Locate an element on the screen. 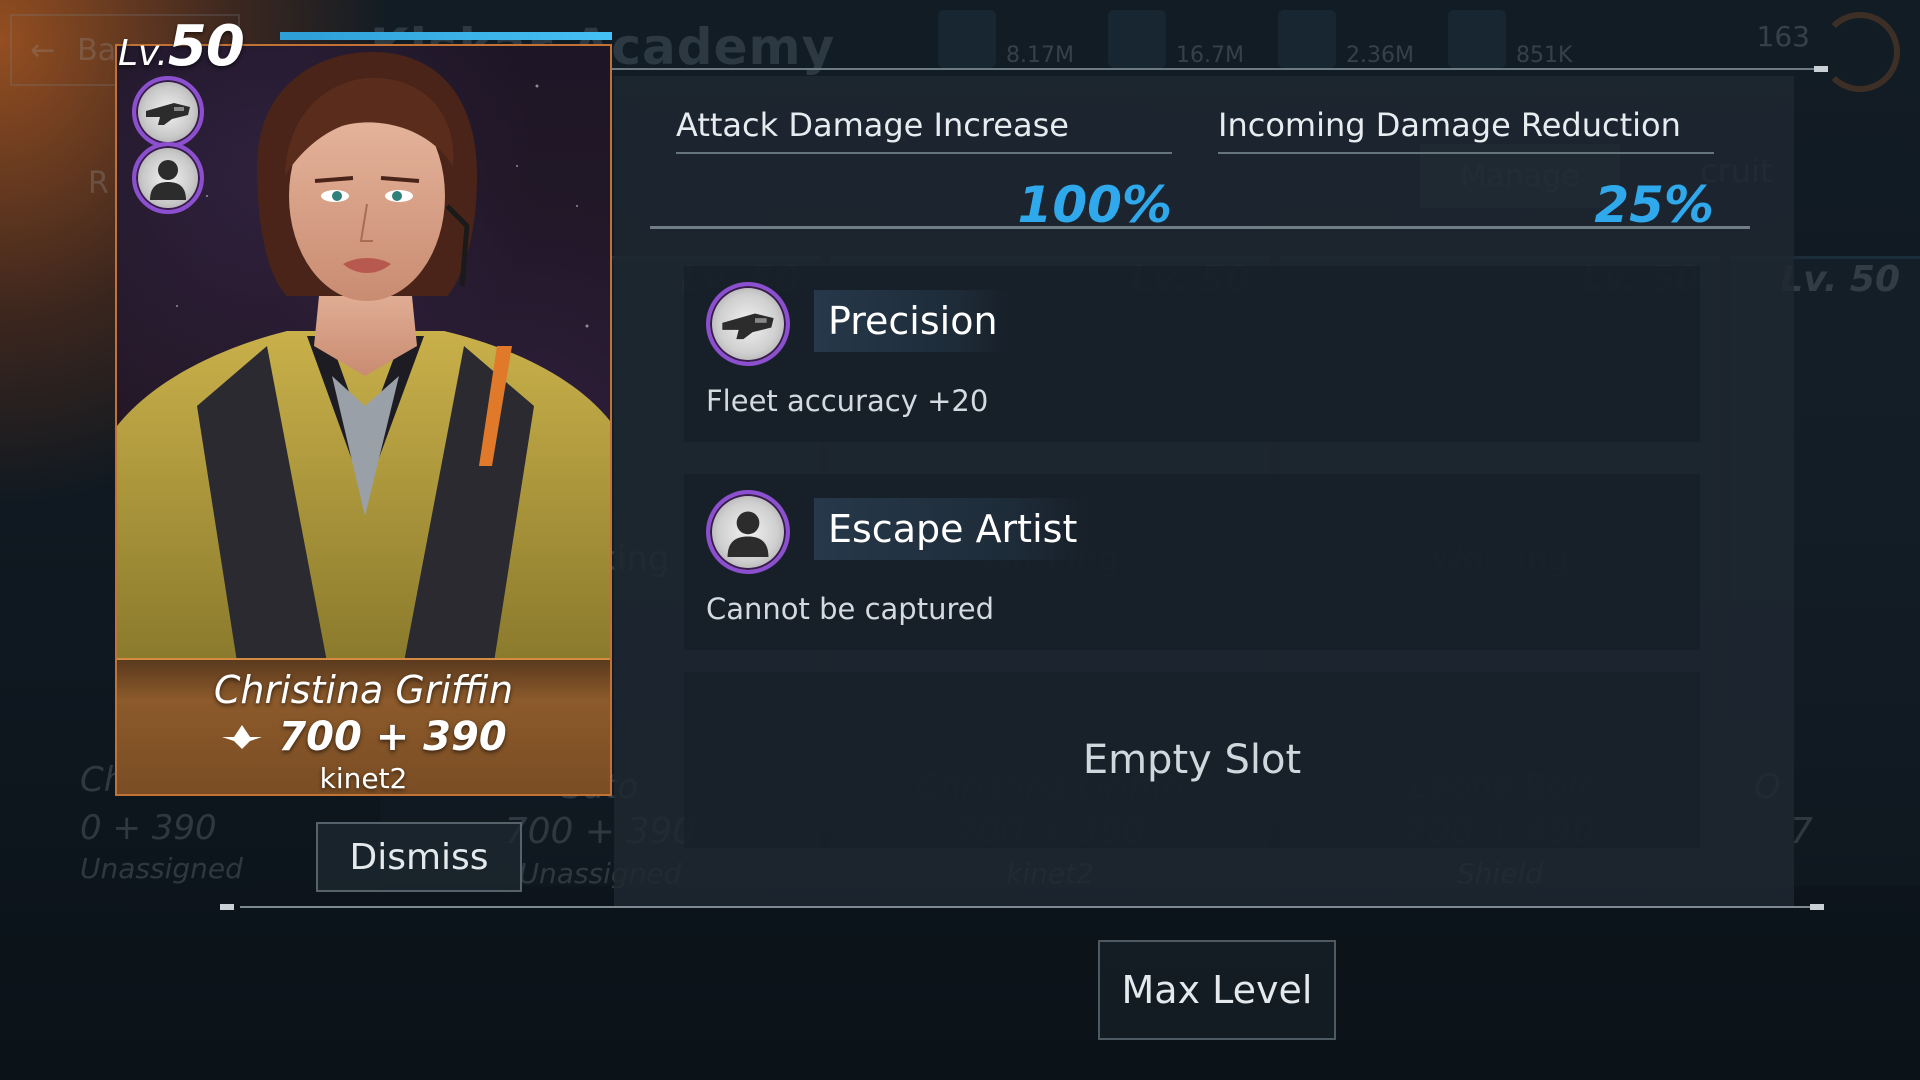 The image size is (1920, 1080). officer-level-prefix: Lv. is located at coordinates (143, 53).